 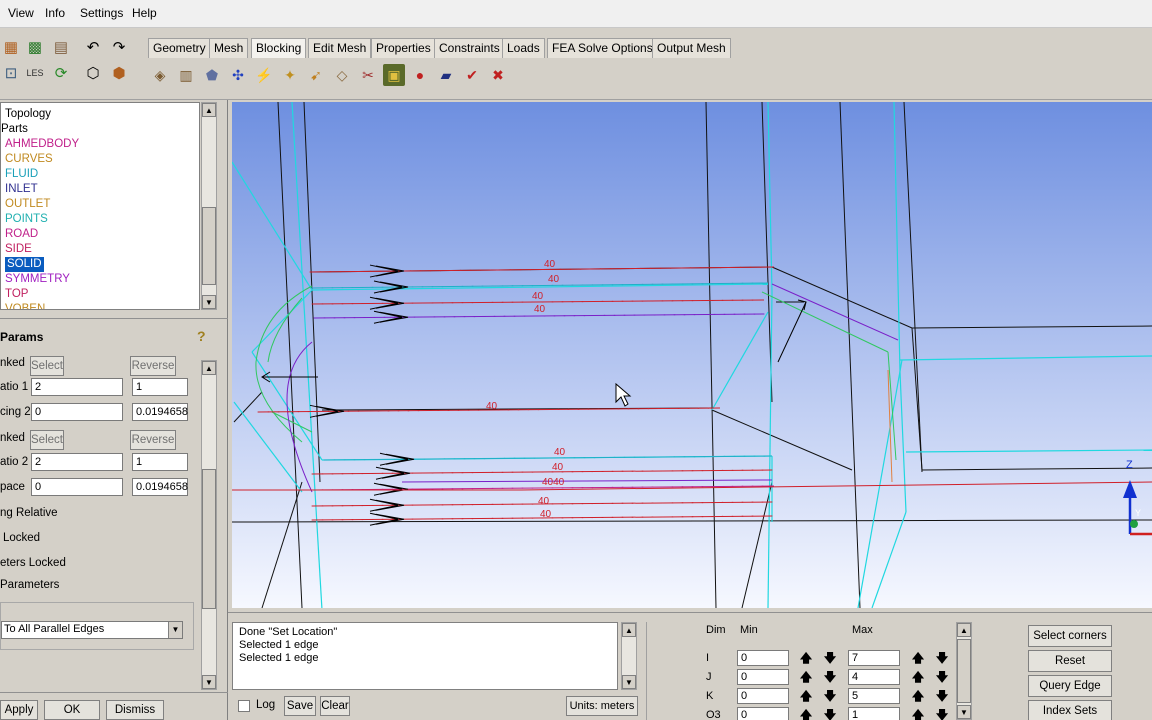 I want to click on pre-mesh-params-icon: ✂, so click(x=368, y=75).